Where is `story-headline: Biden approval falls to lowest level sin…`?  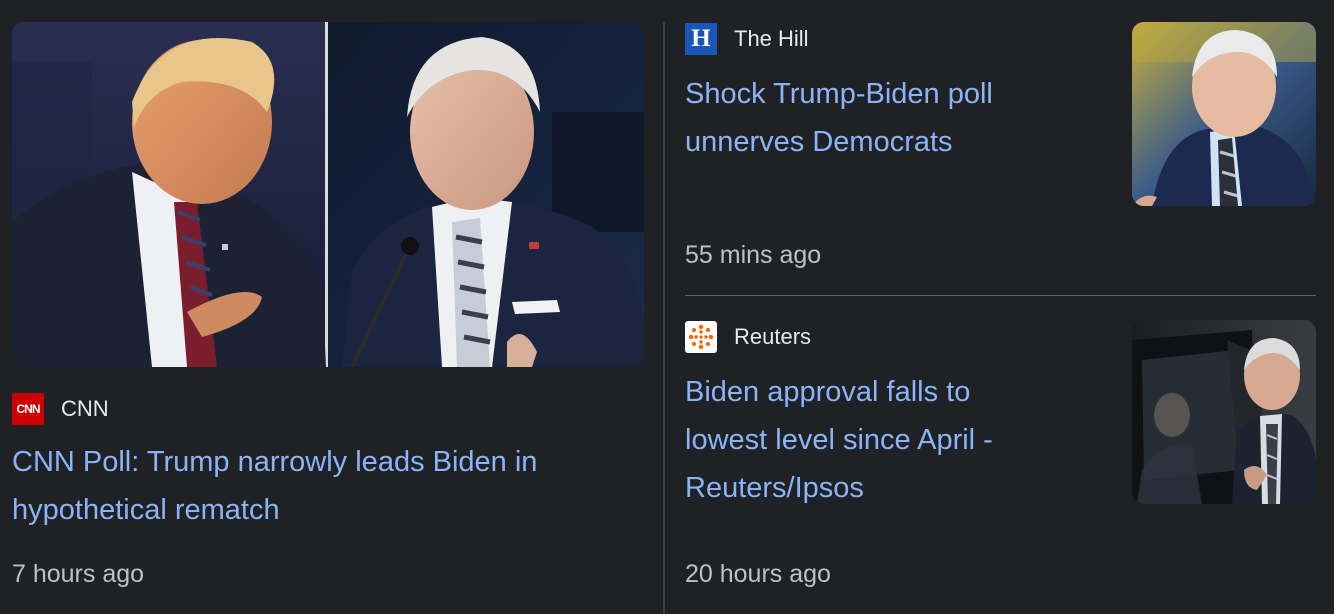
story-headline: Biden approval falls to lowest level sin… is located at coordinates (895, 440).